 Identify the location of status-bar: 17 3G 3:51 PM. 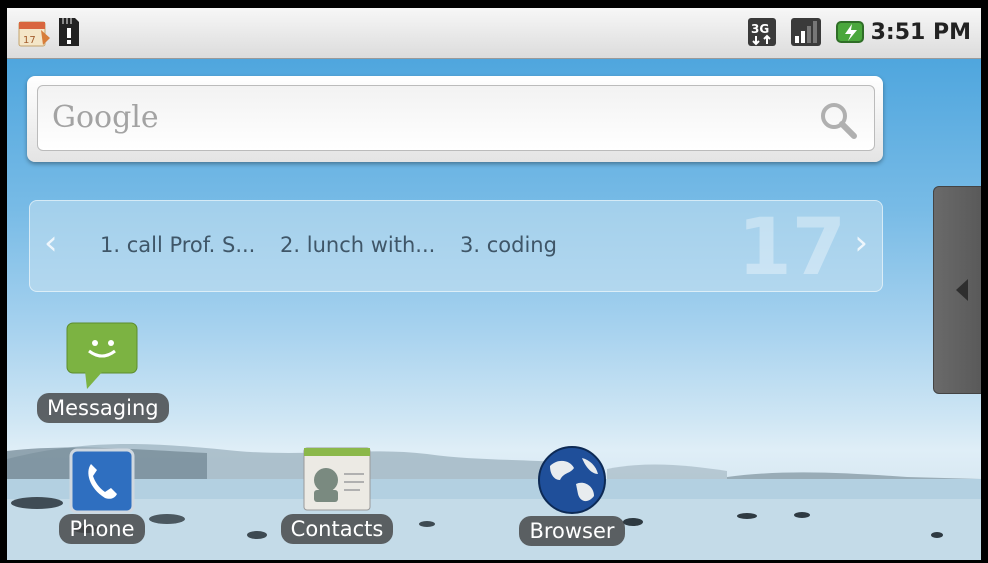
(494, 33).